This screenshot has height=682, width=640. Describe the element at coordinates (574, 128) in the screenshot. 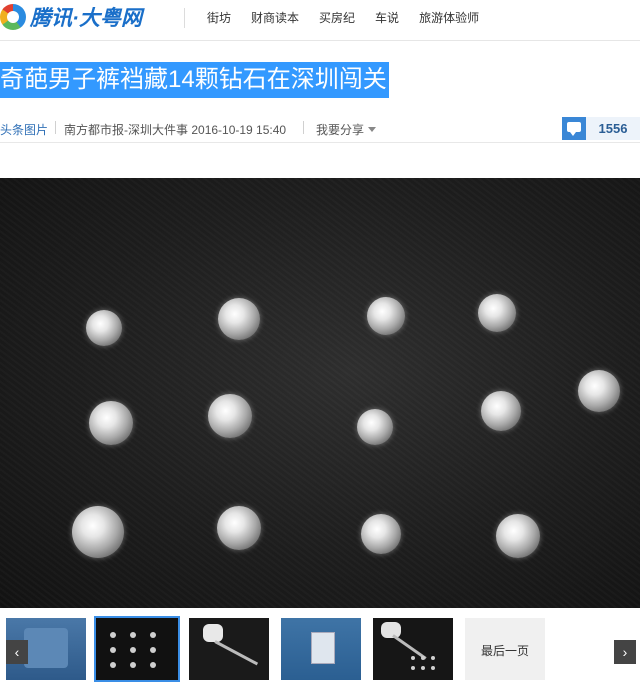

I see `comment-icon` at that location.